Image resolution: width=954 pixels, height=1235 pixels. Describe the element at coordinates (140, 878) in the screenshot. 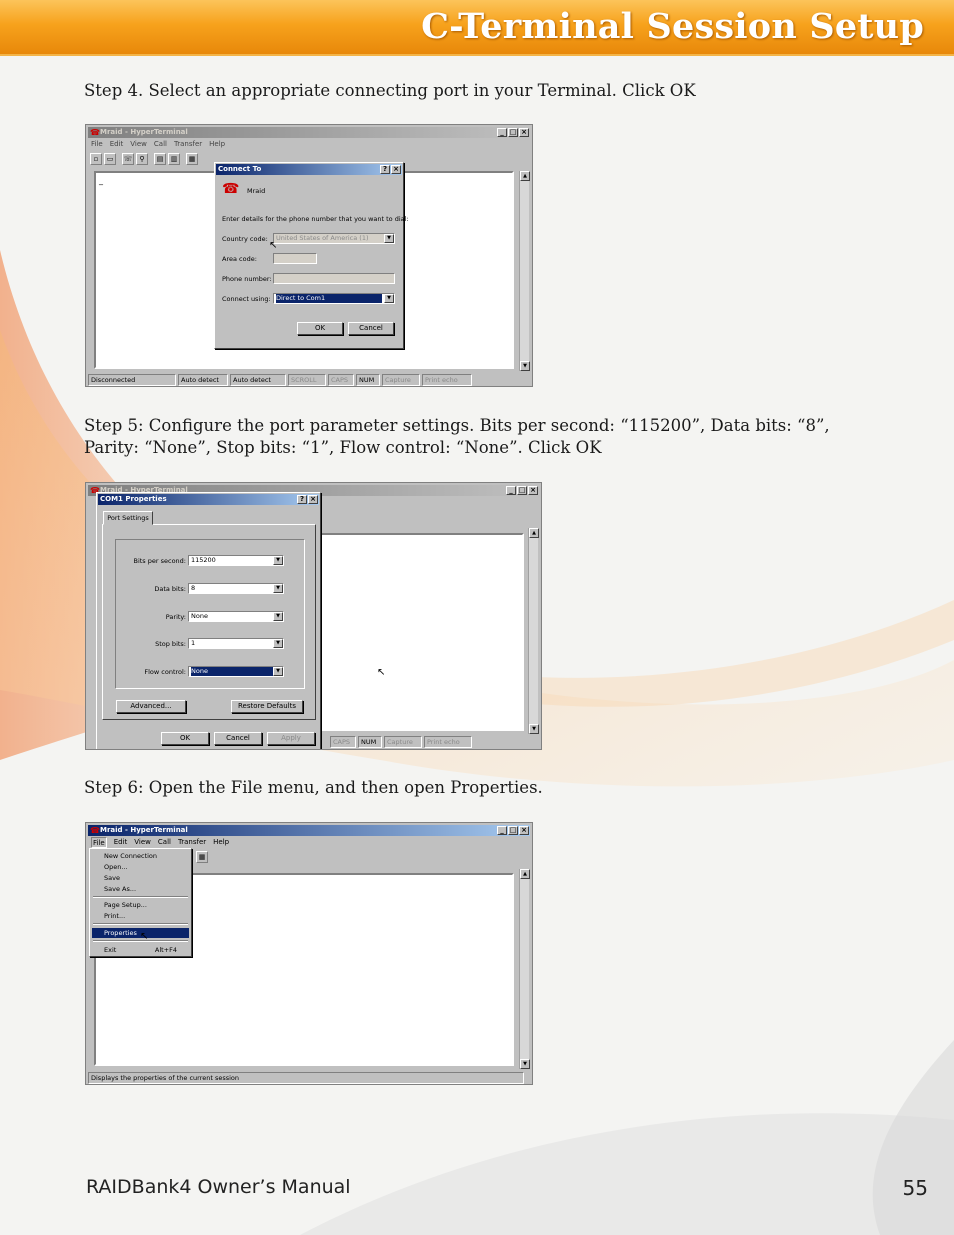

I see `menu-item-save: Save` at that location.